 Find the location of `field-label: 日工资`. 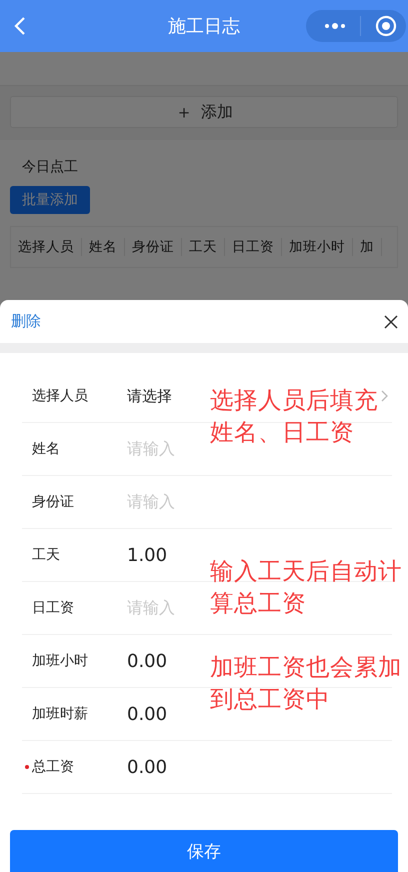

field-label: 日工资 is located at coordinates (53, 608).